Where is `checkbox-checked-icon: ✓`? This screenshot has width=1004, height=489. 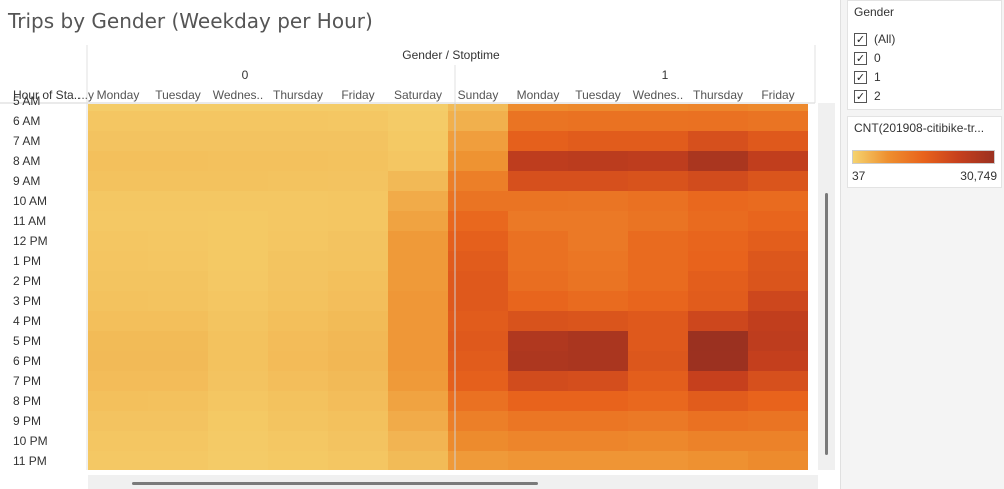 checkbox-checked-icon: ✓ is located at coordinates (860, 77).